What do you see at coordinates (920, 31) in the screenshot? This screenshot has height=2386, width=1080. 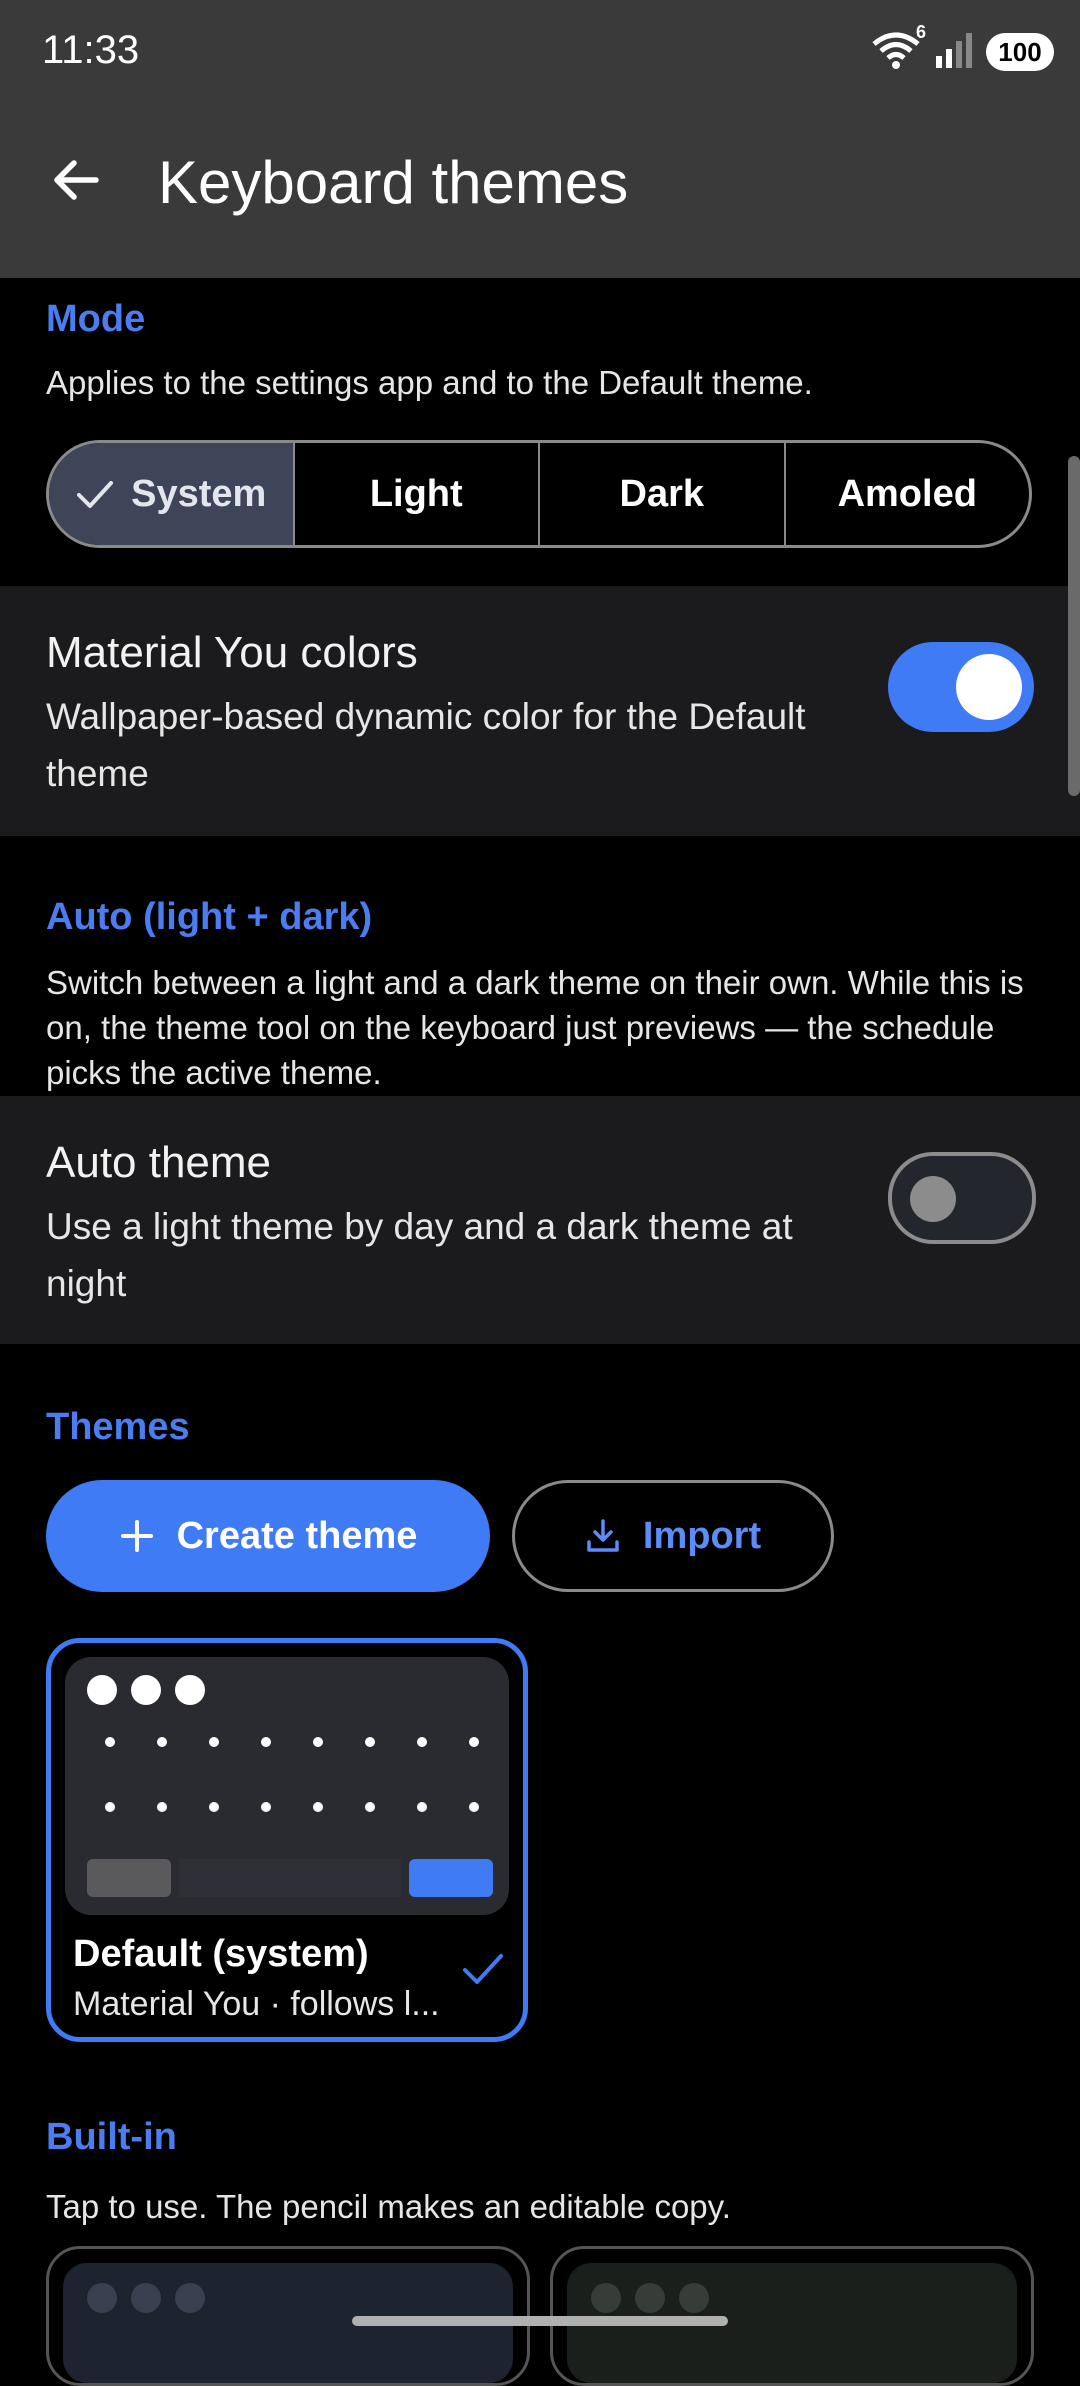 I see `wifi-badge: 6` at bounding box center [920, 31].